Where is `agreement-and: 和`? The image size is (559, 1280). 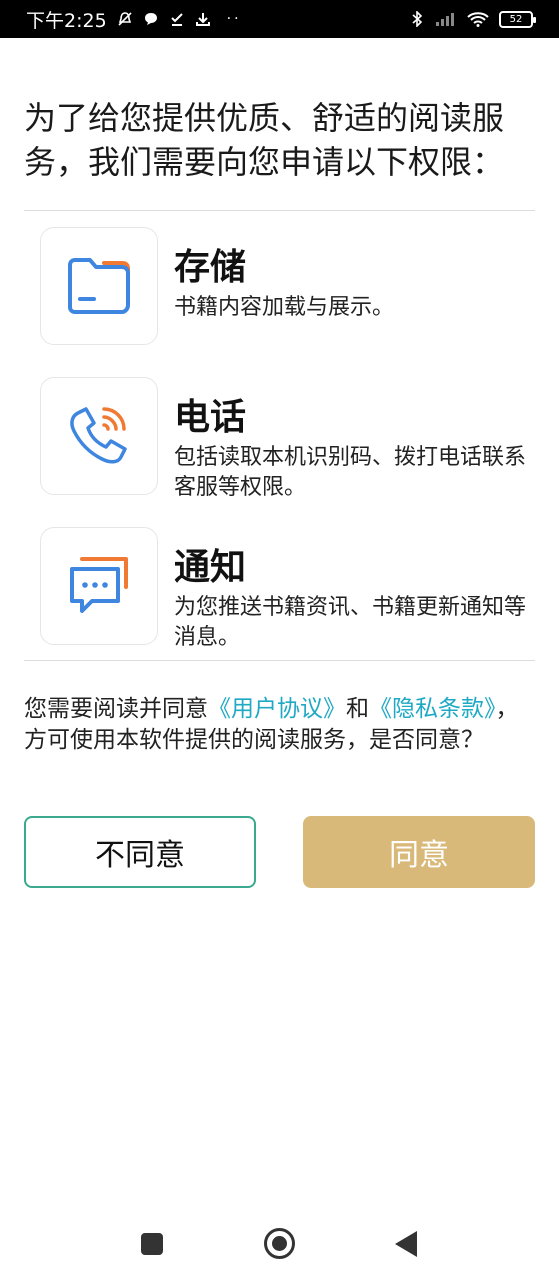
agreement-and: 和 is located at coordinates (357, 709).